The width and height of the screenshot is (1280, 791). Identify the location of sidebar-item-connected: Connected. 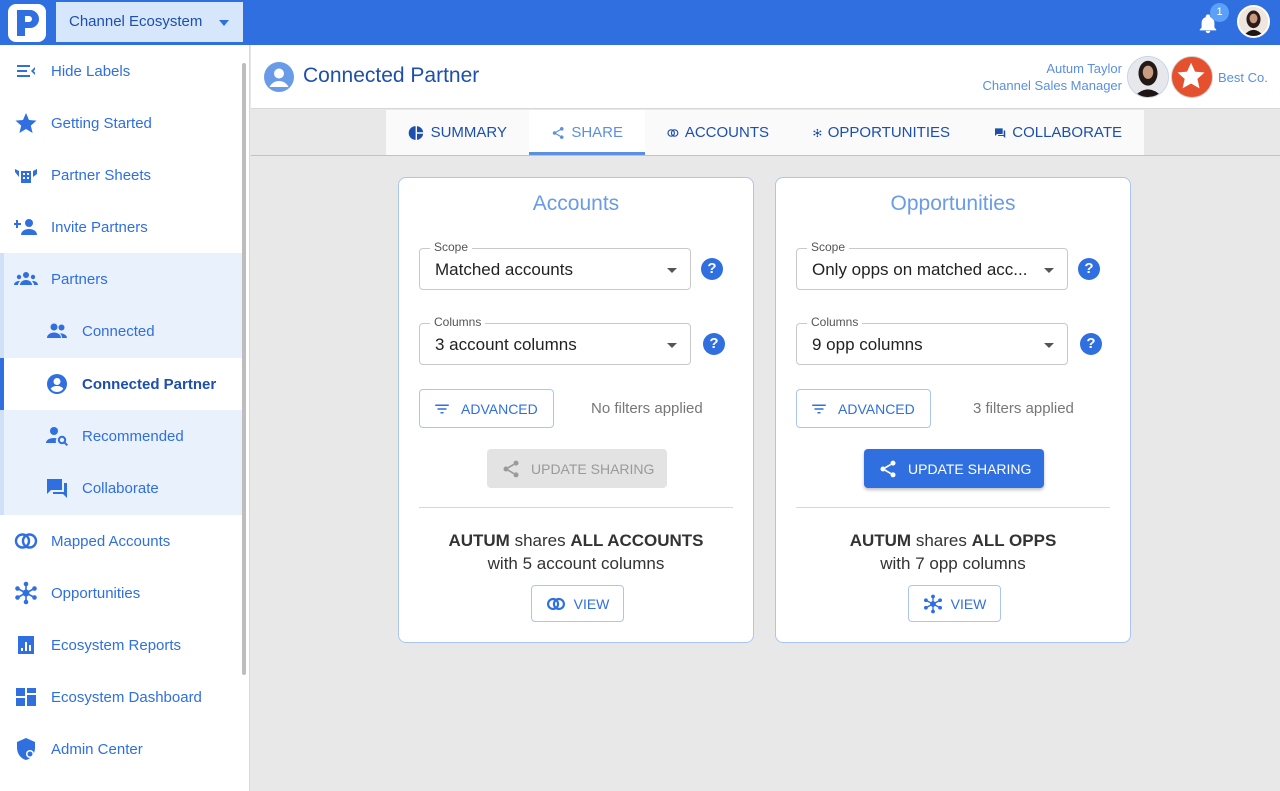
(121, 331).